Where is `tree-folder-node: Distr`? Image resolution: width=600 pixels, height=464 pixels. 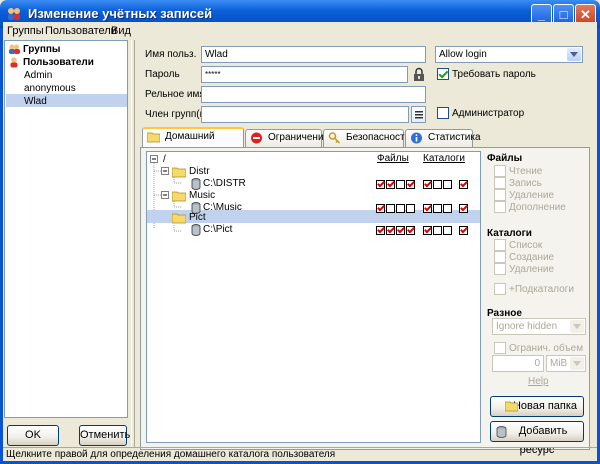 tree-folder-node: Distr is located at coordinates (199, 172).